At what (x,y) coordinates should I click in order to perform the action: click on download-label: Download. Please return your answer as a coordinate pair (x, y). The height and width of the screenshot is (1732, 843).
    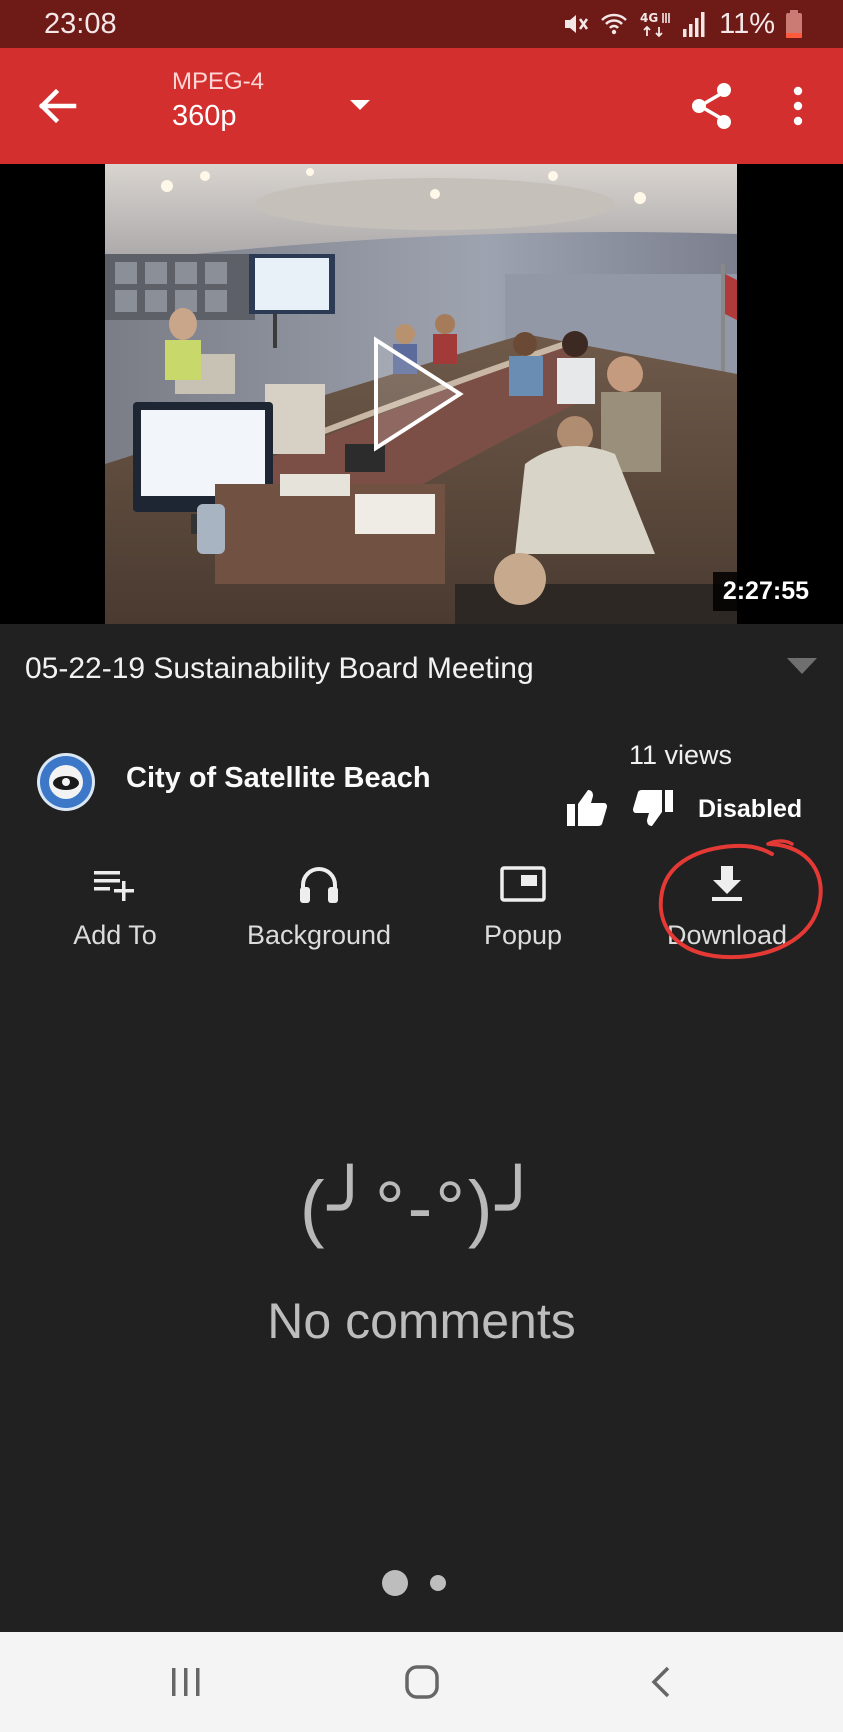
    Looking at the image, I should click on (727, 935).